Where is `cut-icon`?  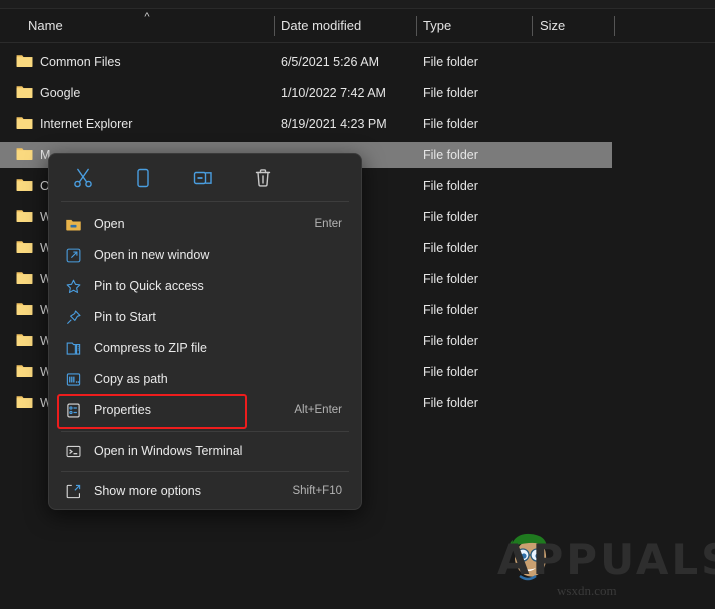
cut-icon is located at coordinates (83, 178).